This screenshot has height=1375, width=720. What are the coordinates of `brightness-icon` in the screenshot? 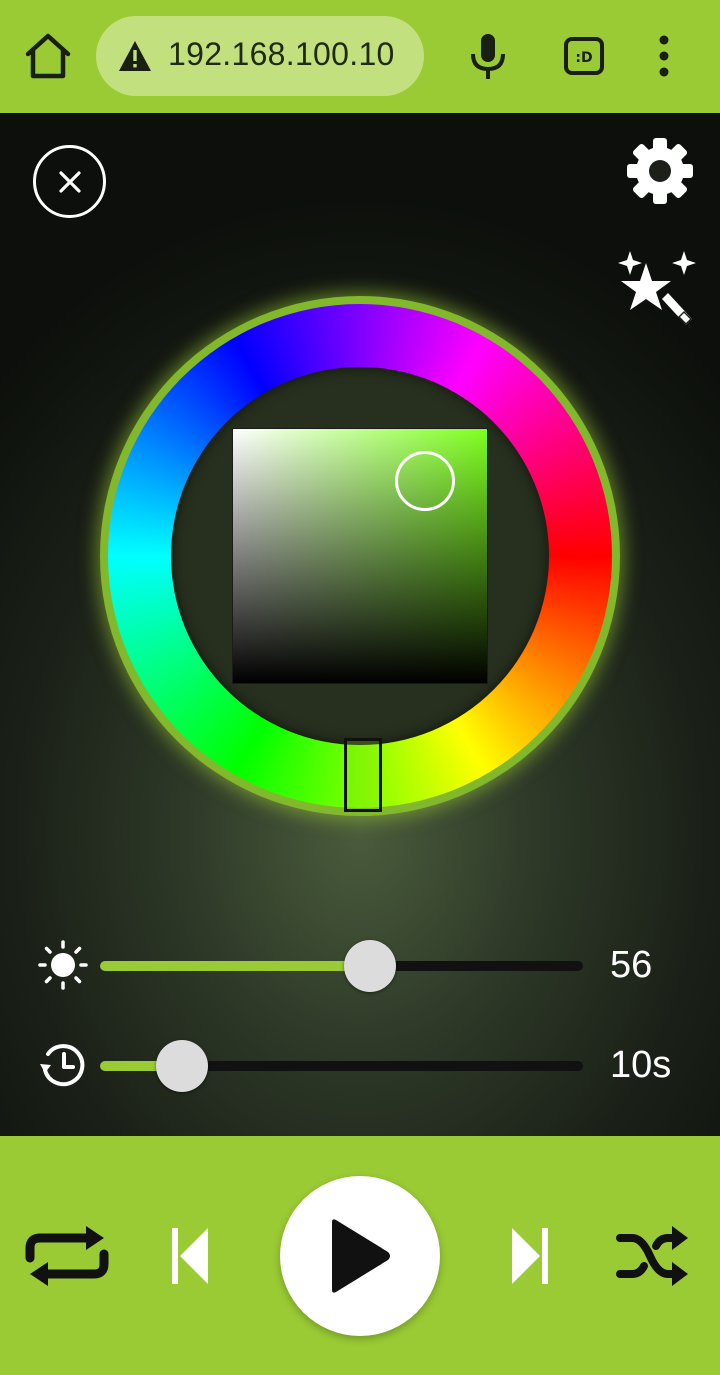 It's located at (63, 965).